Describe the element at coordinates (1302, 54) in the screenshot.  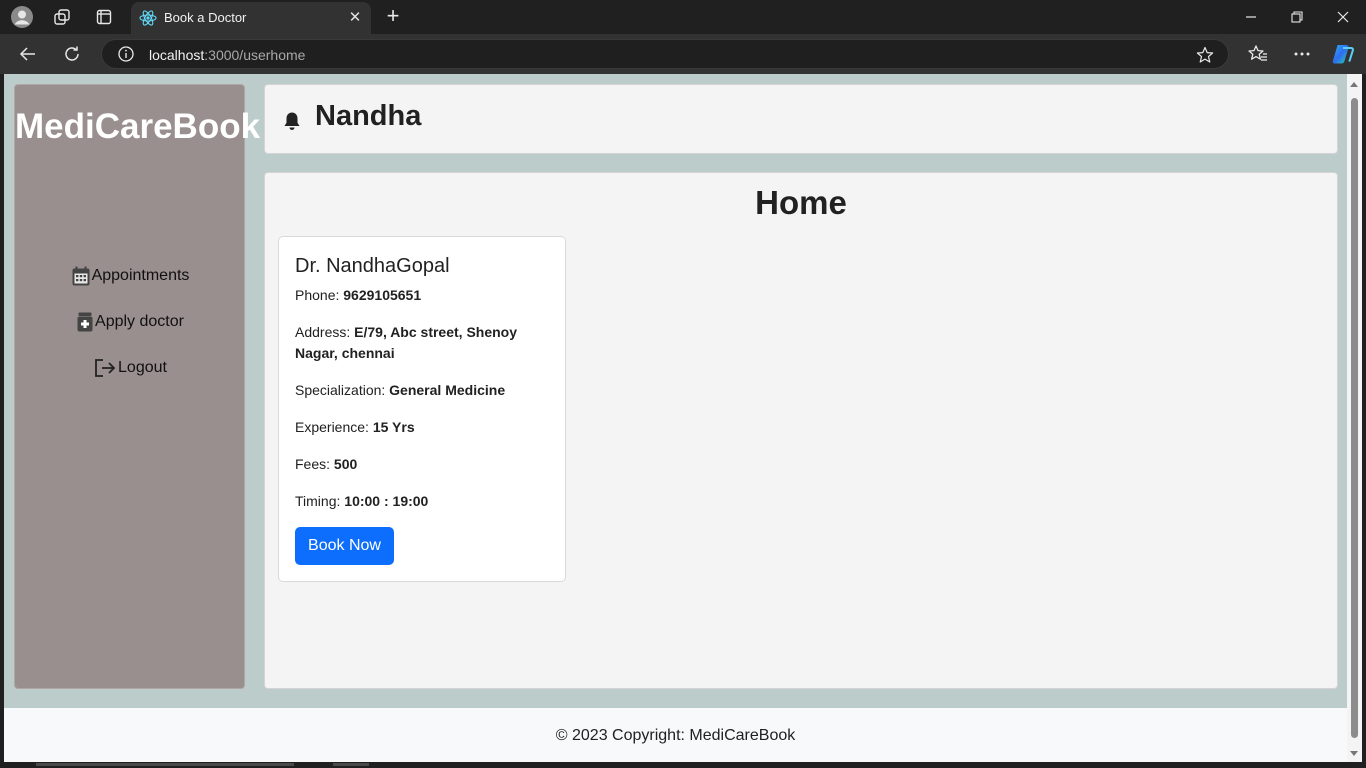
I see `more-options-icon` at that location.